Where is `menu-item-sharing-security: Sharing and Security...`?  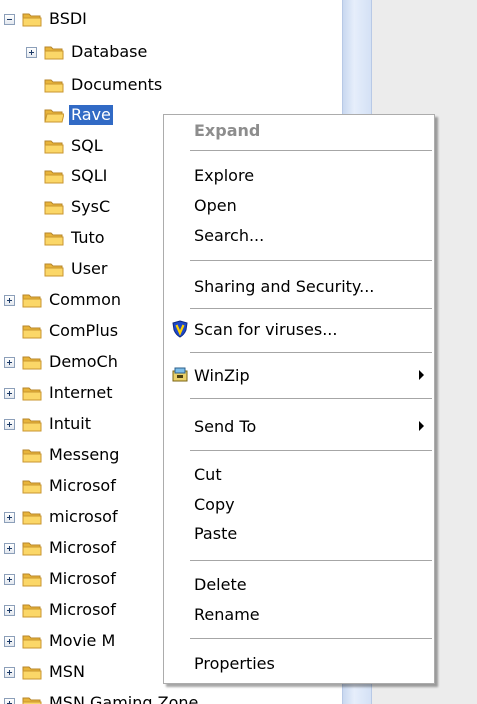
menu-item-sharing-security: Sharing and Security... is located at coordinates (299, 286).